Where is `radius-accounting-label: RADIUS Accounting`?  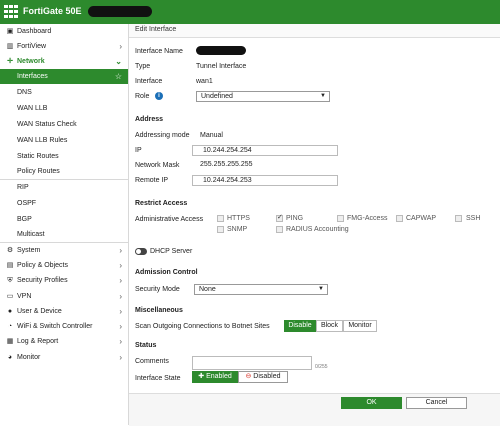 radius-accounting-label: RADIUS Accounting is located at coordinates (317, 229).